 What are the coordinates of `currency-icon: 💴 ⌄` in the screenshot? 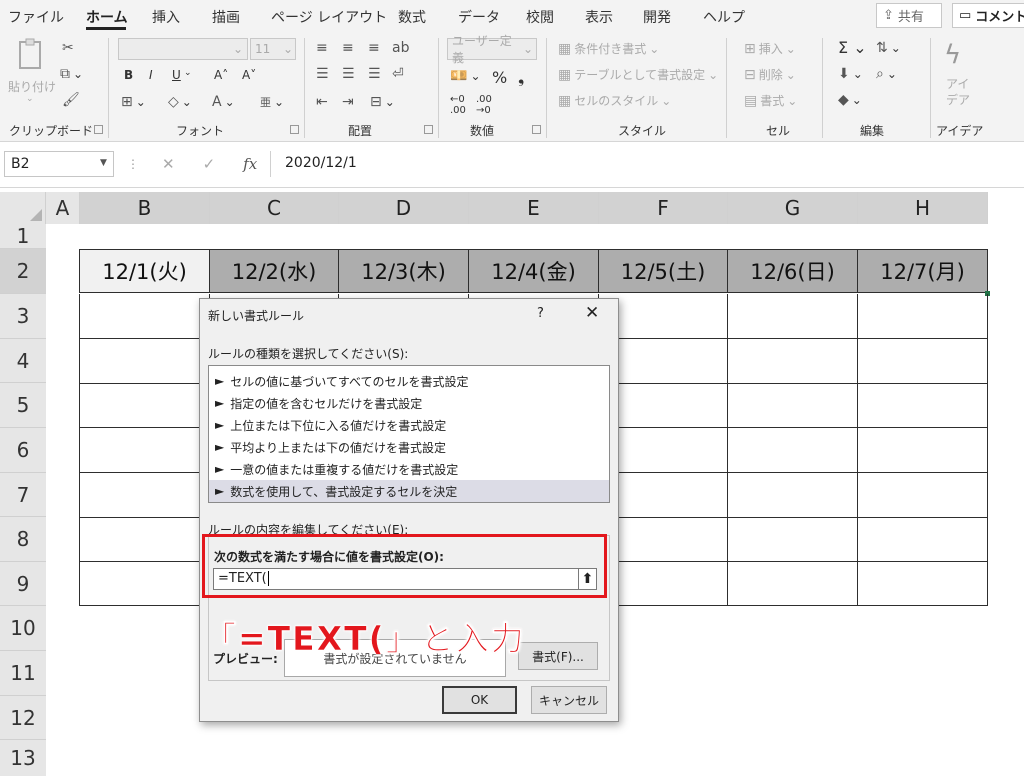 It's located at (465, 76).